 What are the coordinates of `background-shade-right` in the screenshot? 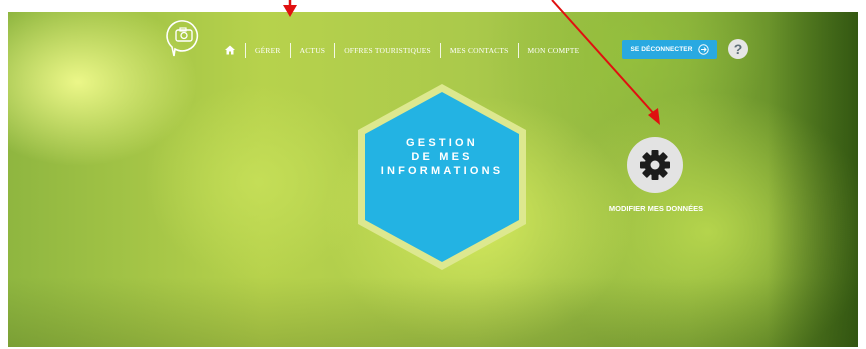 It's located at (813, 179).